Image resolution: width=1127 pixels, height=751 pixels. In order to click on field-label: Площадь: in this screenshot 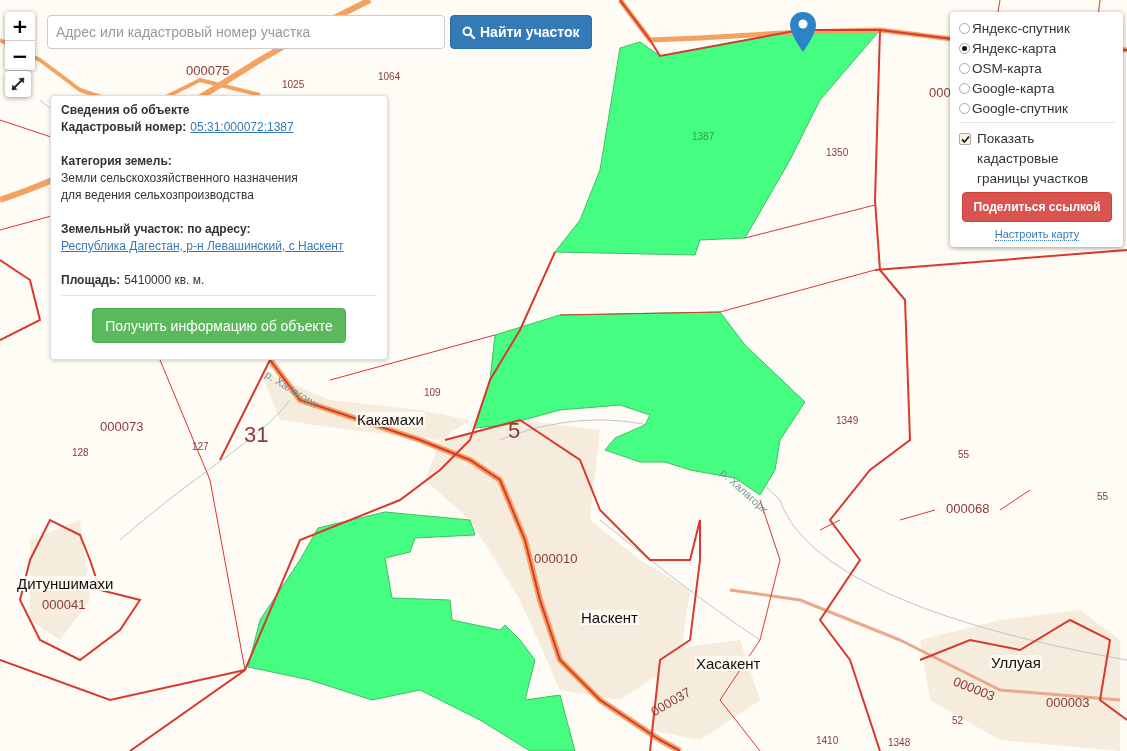, I will do `click(91, 280)`.